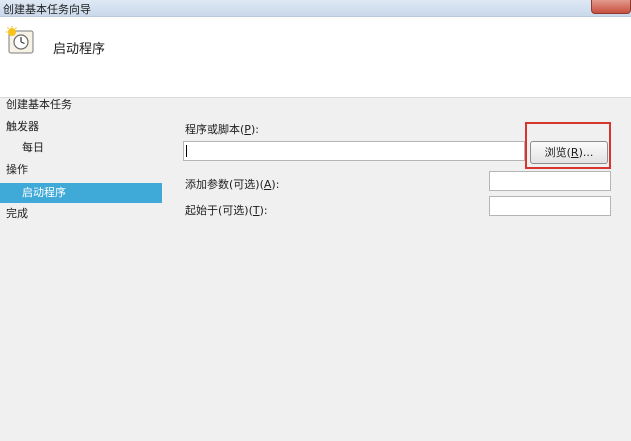 Image resolution: width=631 pixels, height=441 pixels. I want to click on start-in-text-field, so click(550, 206).